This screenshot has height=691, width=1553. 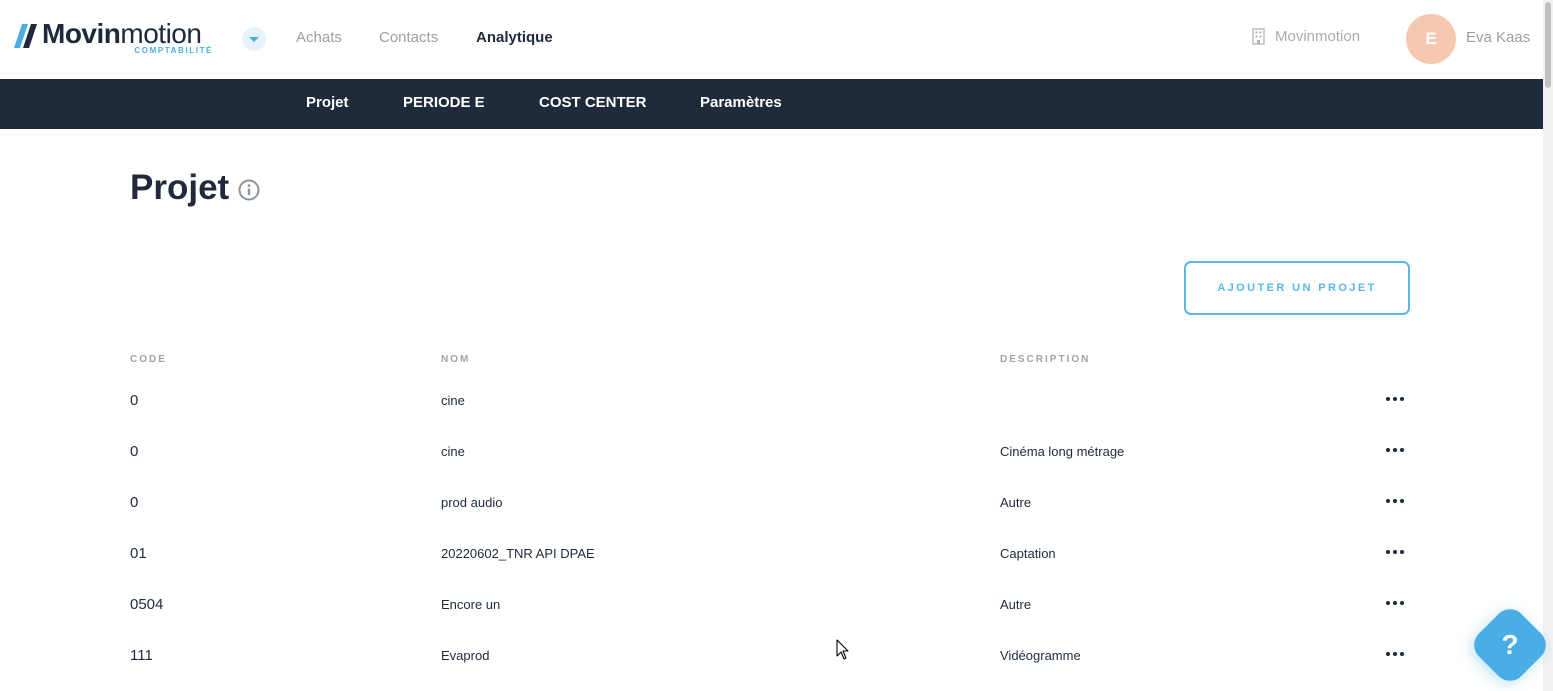 What do you see at coordinates (408, 37) in the screenshot?
I see `top-nav-contacts: Contacts` at bounding box center [408, 37].